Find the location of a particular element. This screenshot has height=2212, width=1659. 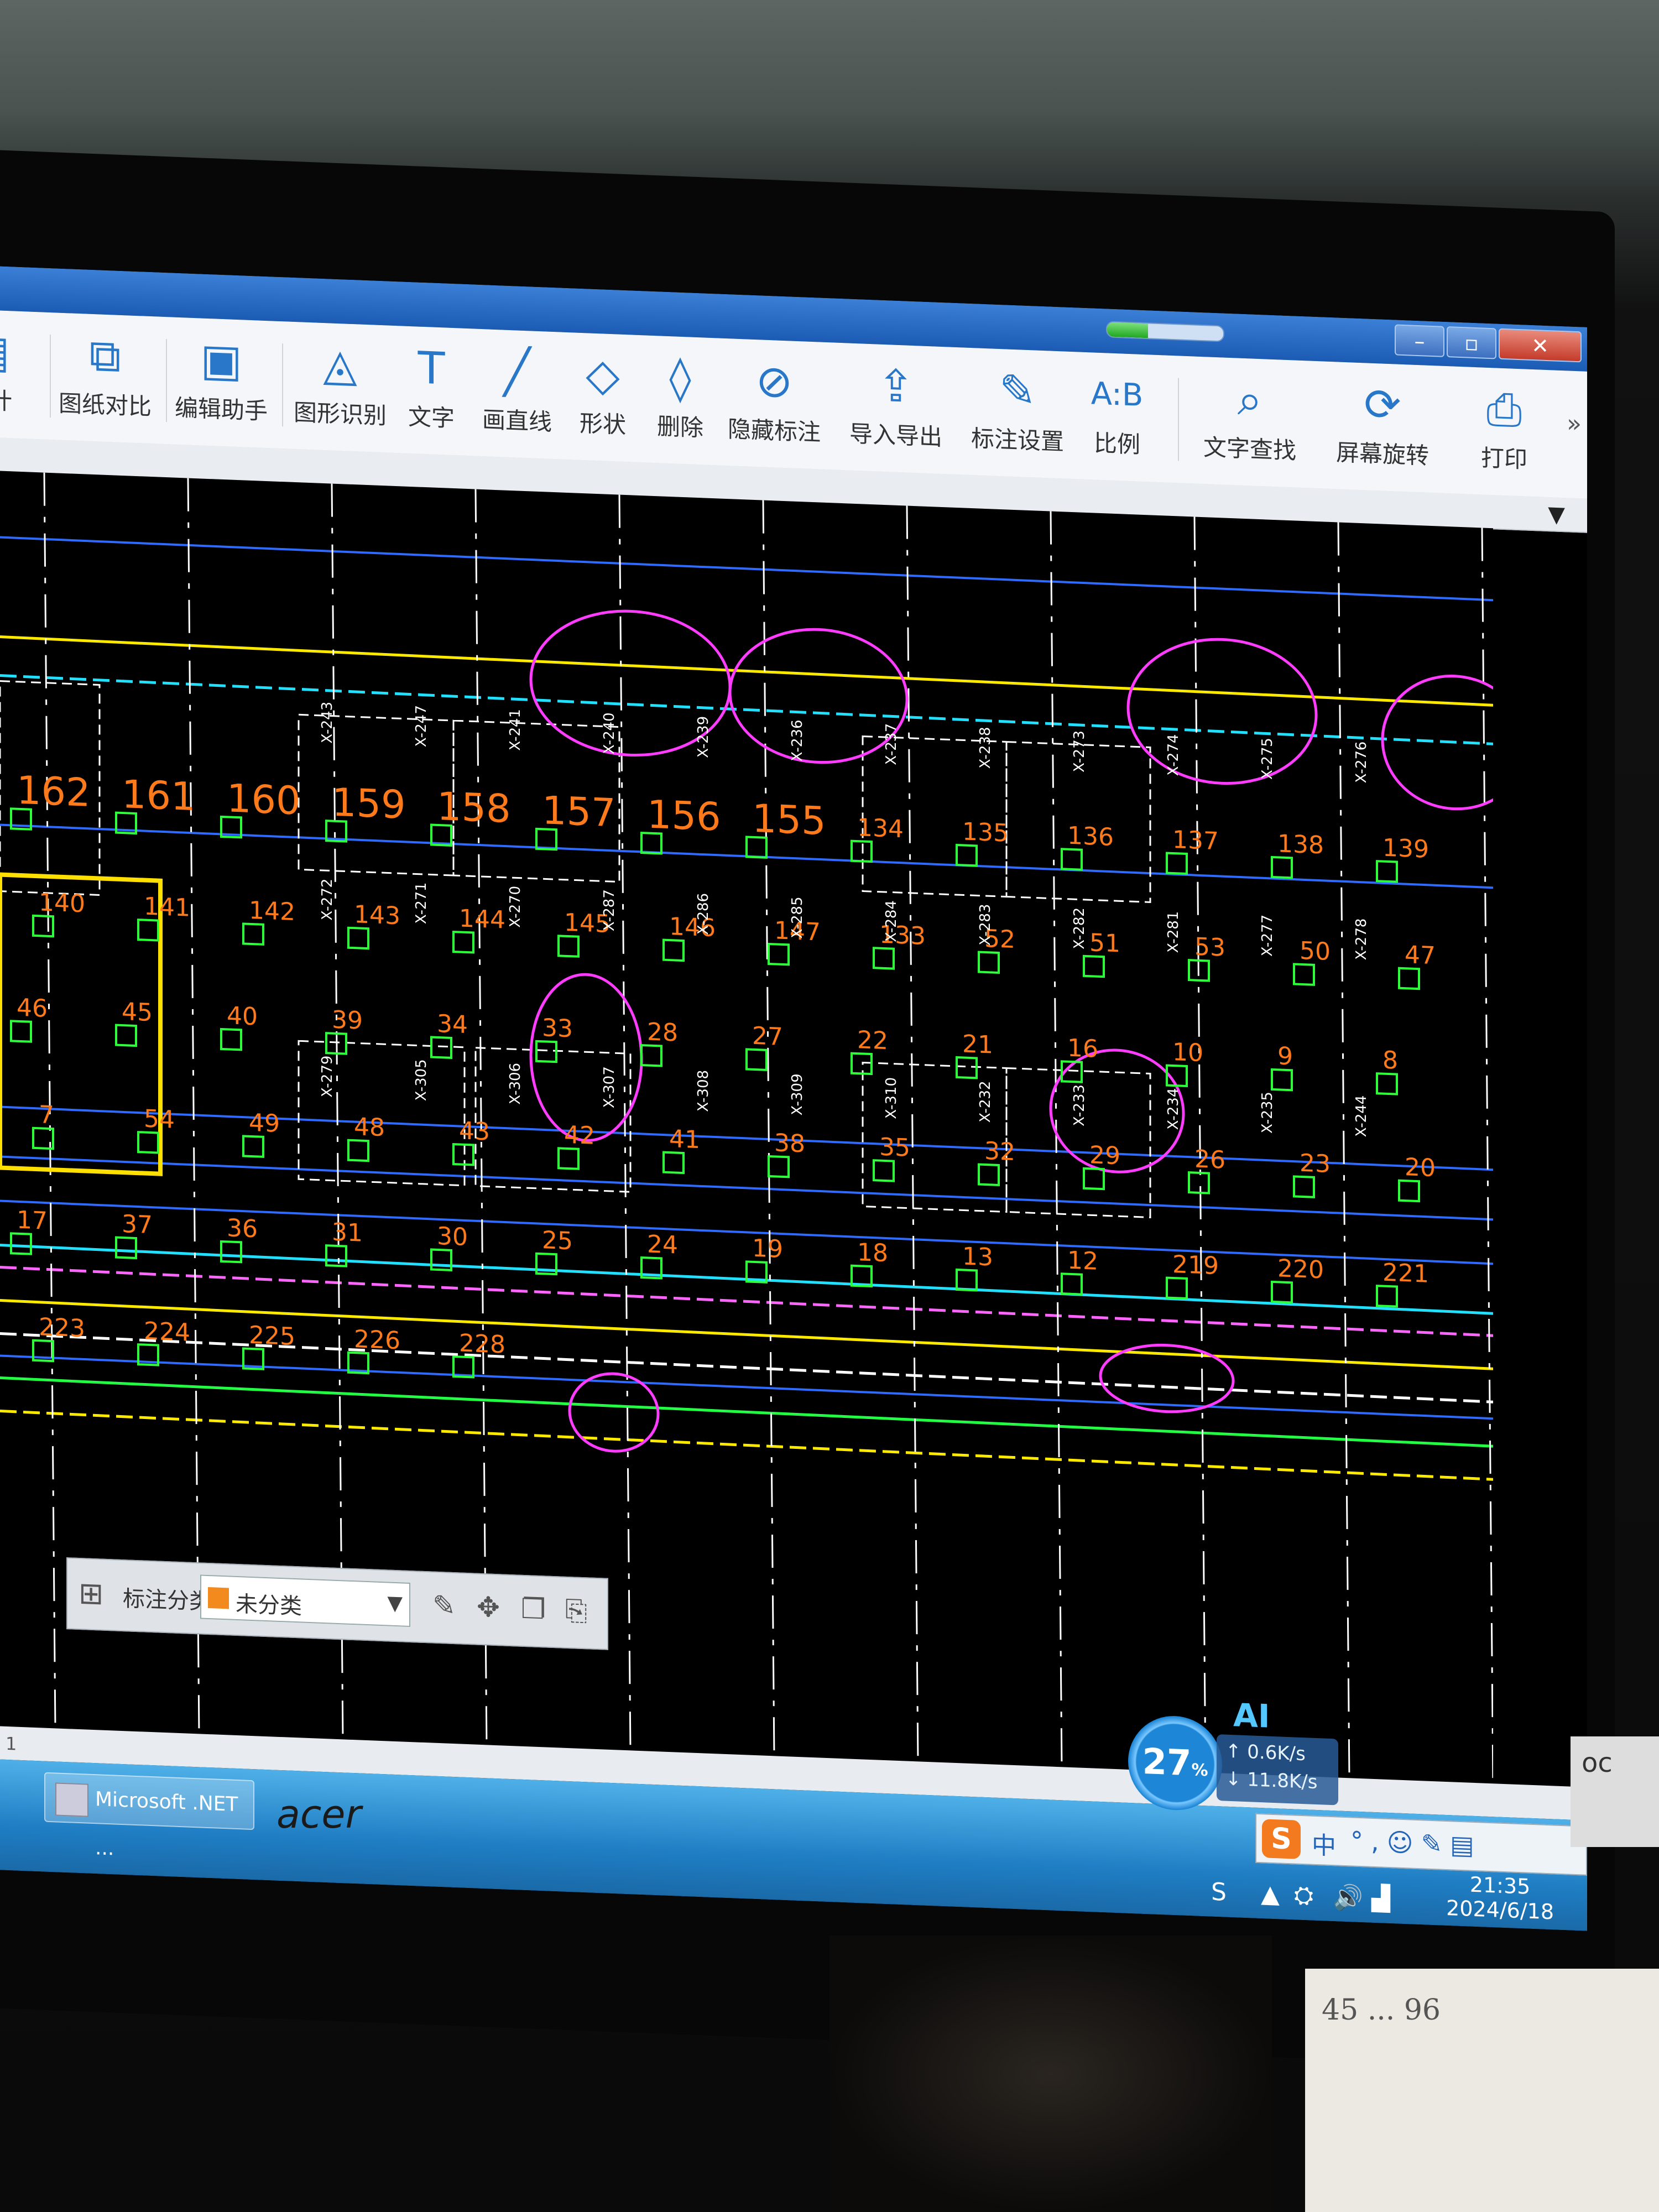

room-number-label: 7 is located at coordinates (46, 1114).